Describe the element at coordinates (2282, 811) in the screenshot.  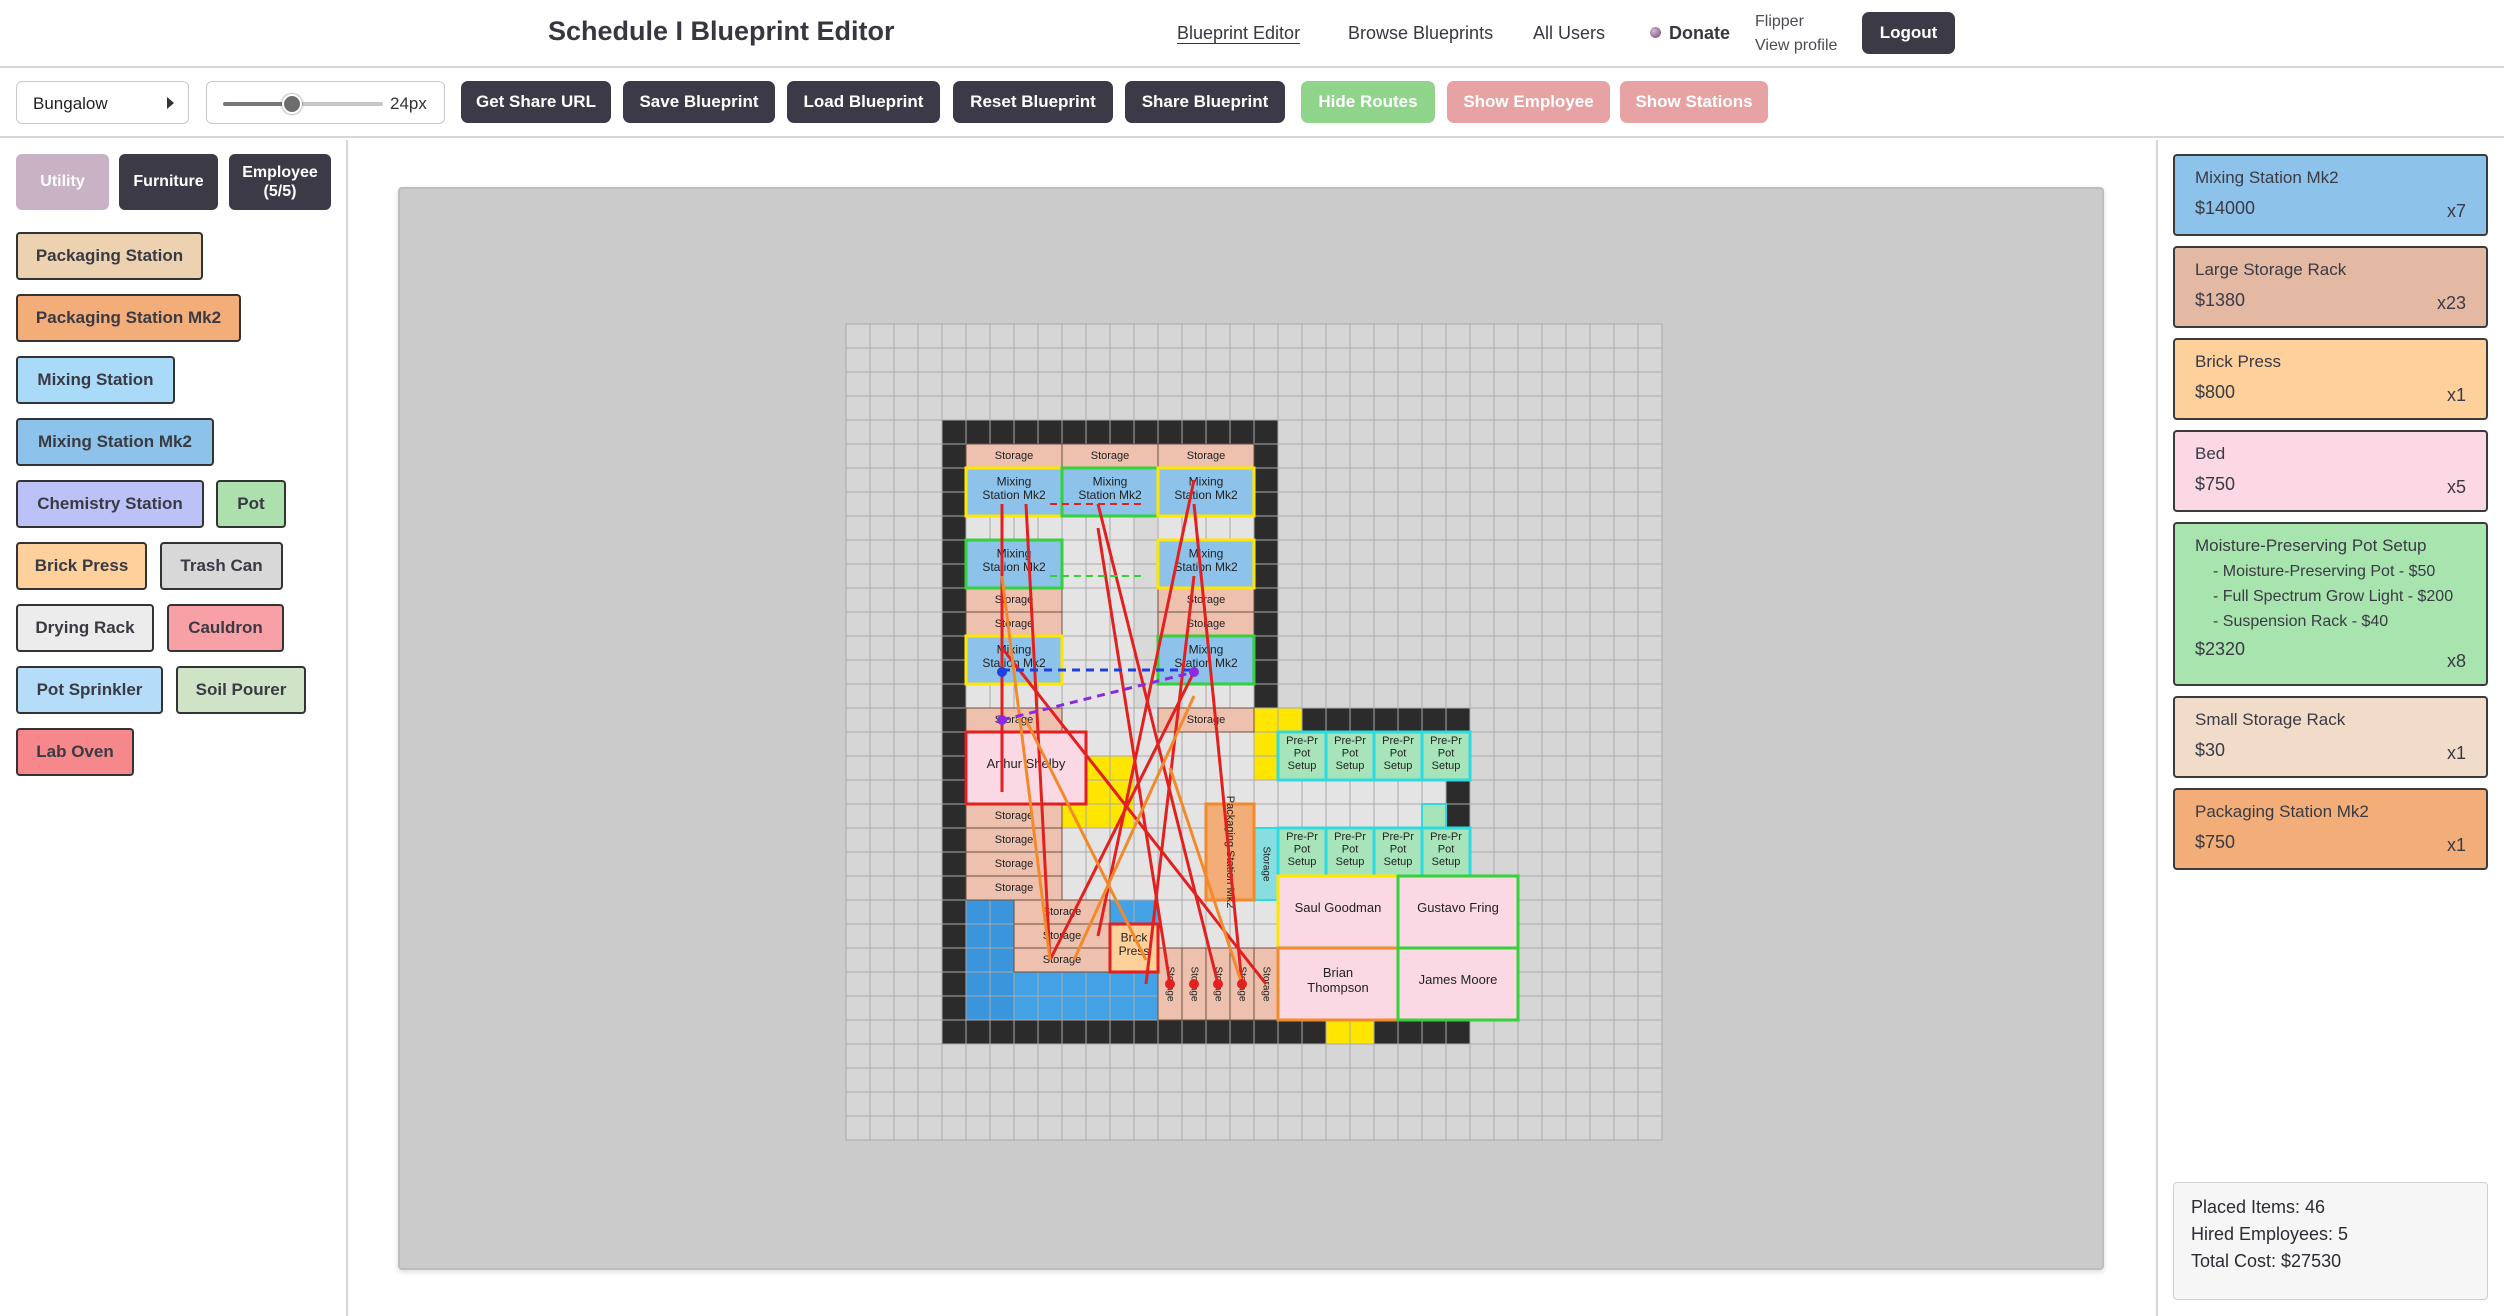
I see `summary-item-name: Packaging Station Mk2` at that location.